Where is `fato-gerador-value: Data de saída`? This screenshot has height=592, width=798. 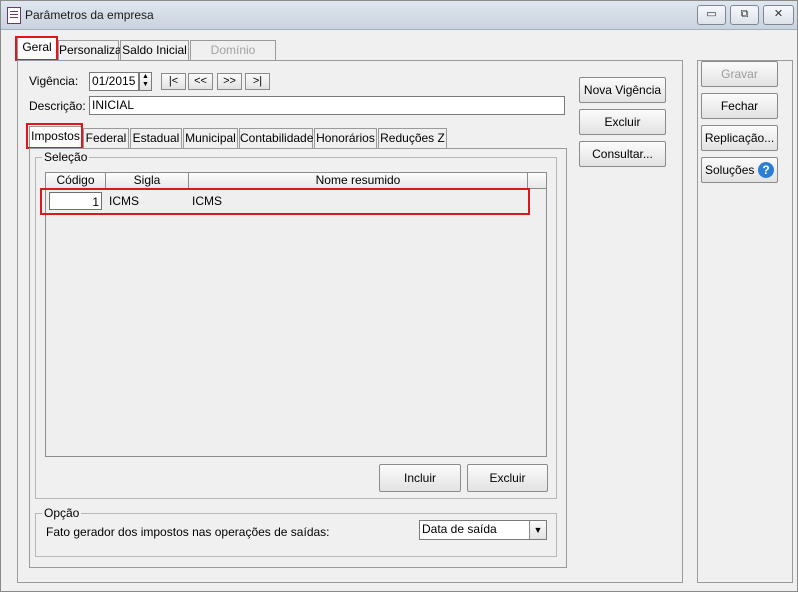 fato-gerador-value: Data de saída is located at coordinates (459, 529).